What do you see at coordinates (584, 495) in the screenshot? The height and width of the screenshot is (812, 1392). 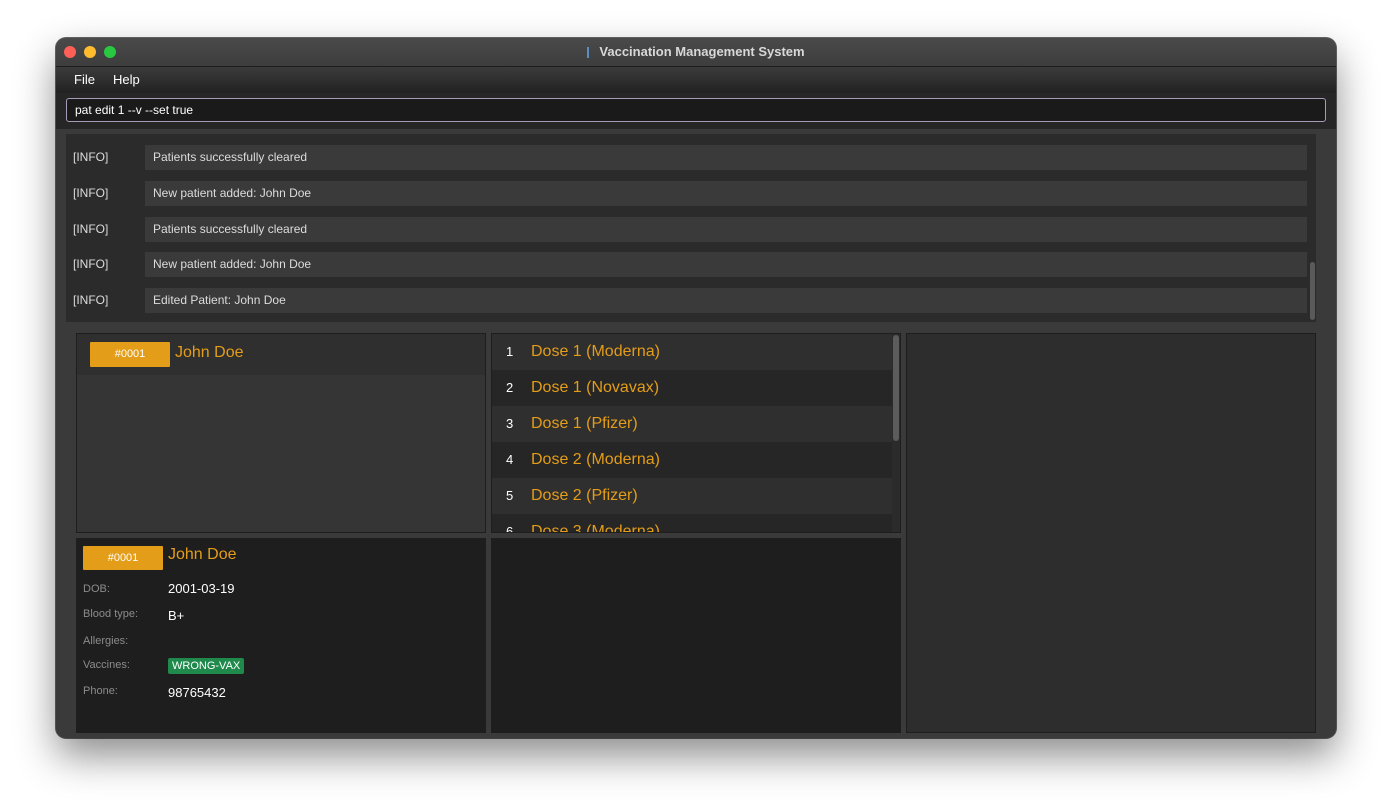 I see `vaccine-name: Dose 2 (Pfizer)` at bounding box center [584, 495].